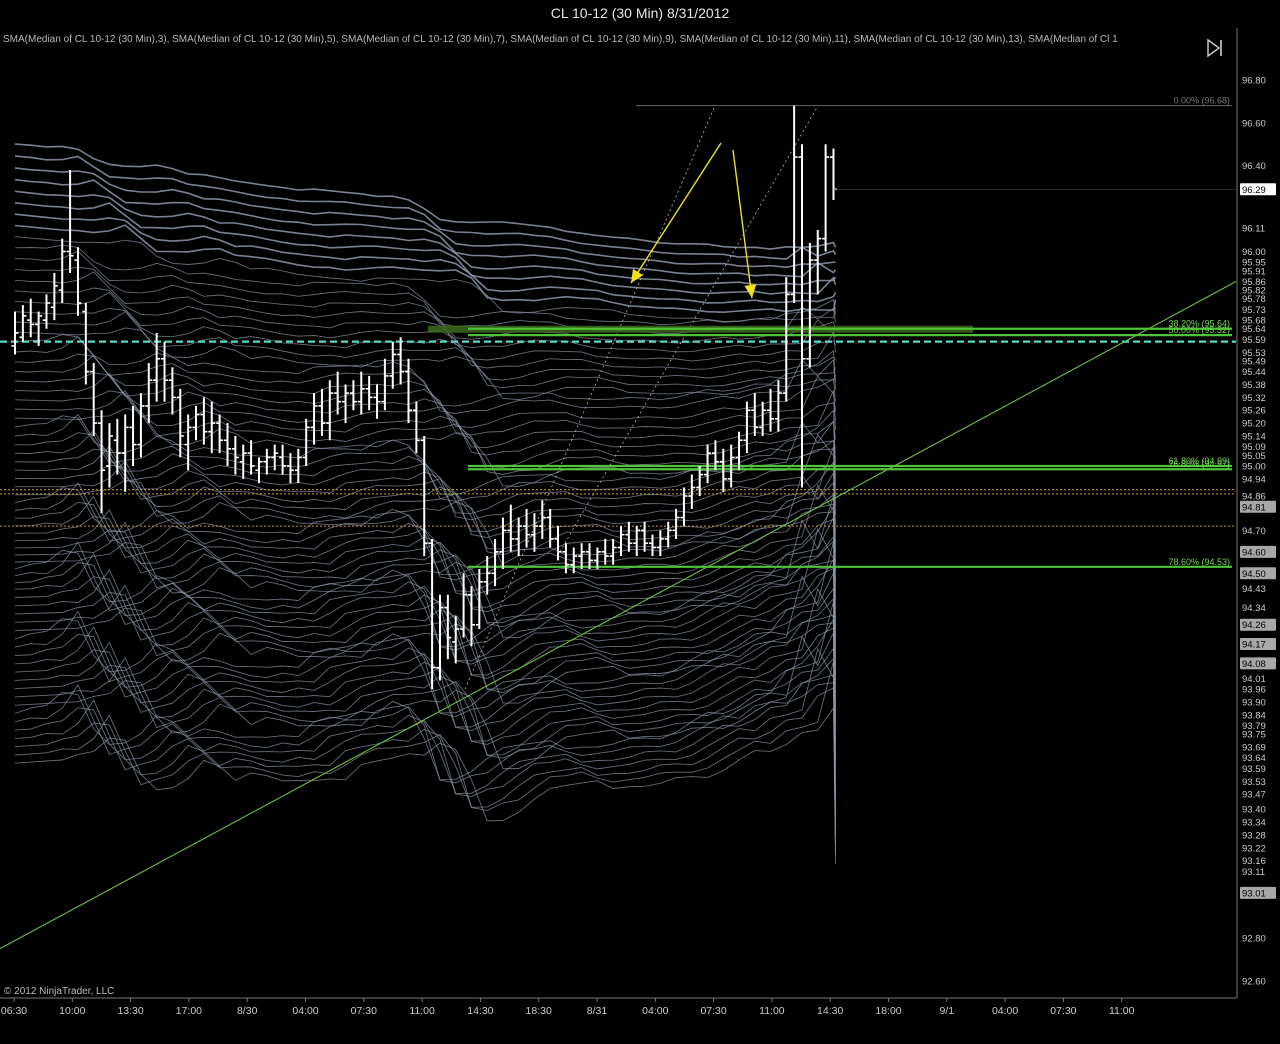  What do you see at coordinates (1254, 456) in the screenshot?
I see `price-tick-label: 95.05` at bounding box center [1254, 456].